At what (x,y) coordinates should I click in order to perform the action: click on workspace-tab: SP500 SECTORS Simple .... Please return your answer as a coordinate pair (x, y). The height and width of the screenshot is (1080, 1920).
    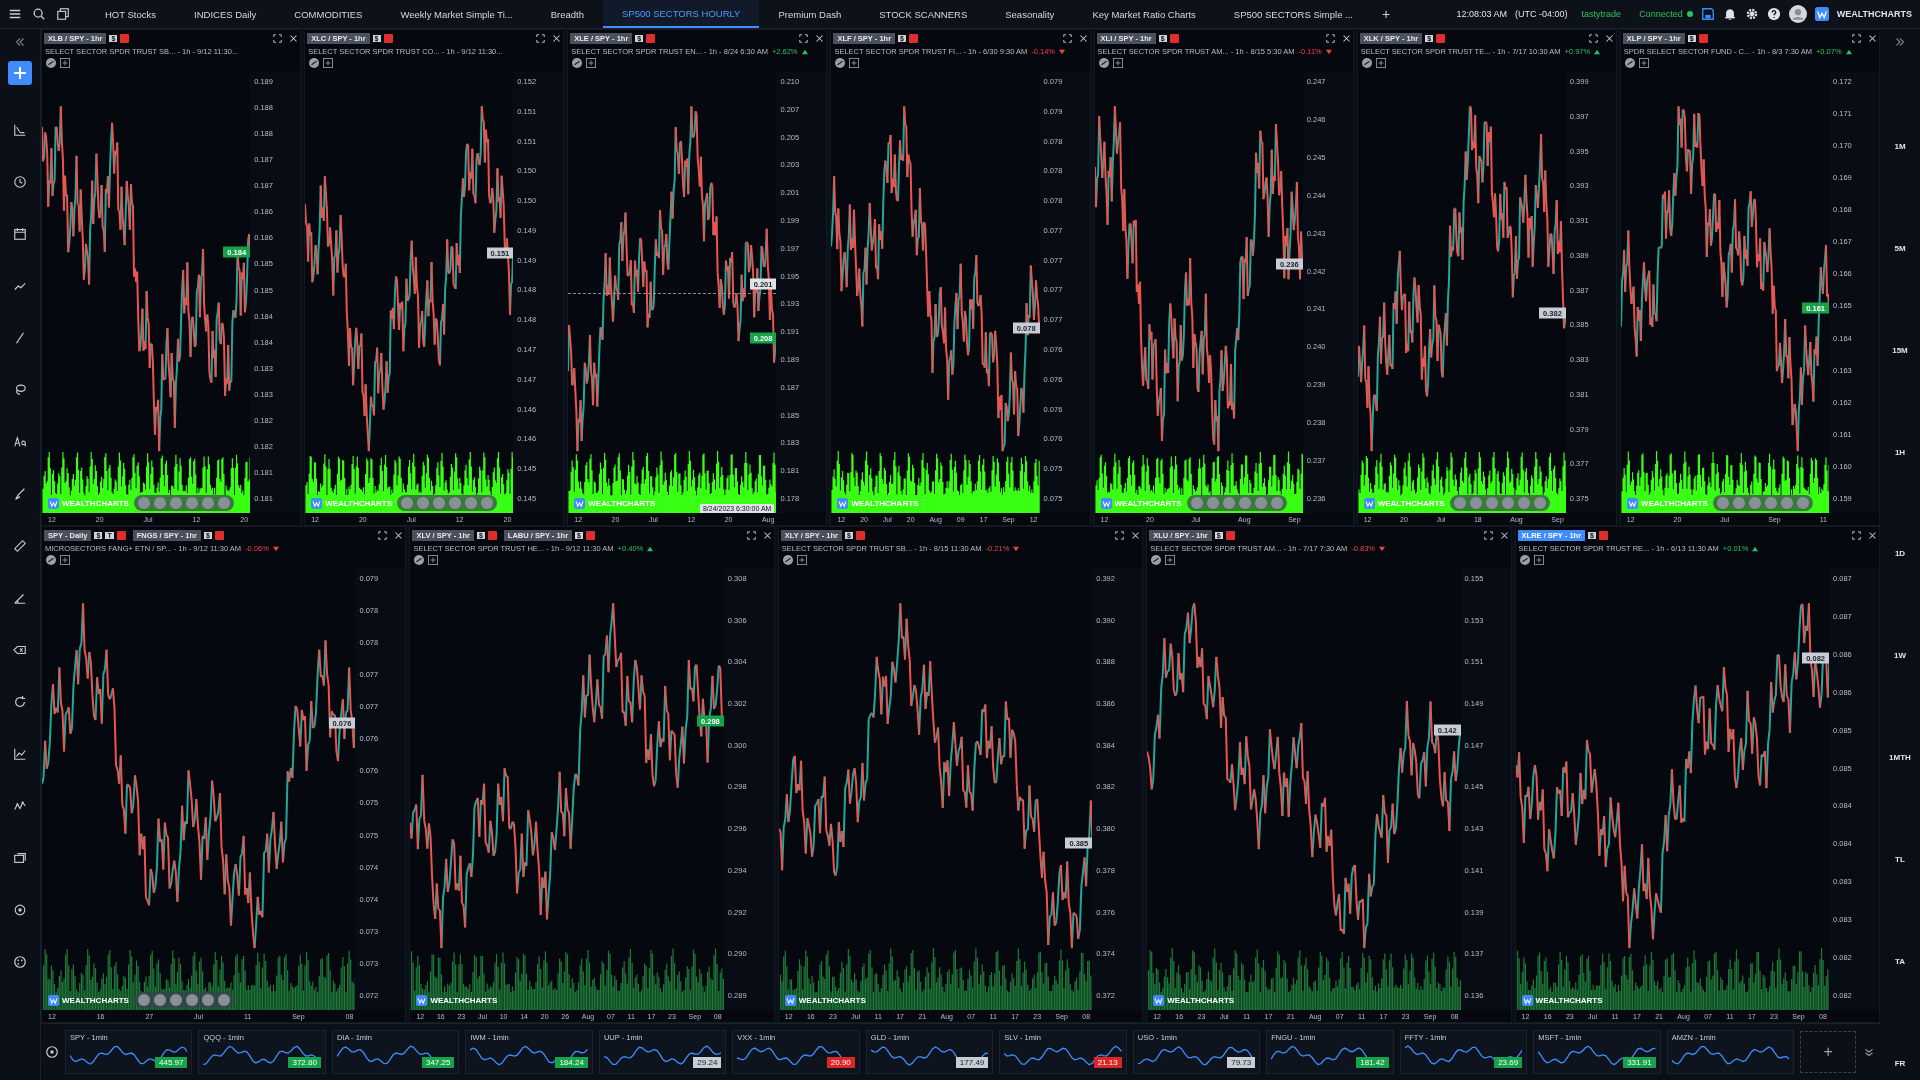
    Looking at the image, I should click on (1293, 14).